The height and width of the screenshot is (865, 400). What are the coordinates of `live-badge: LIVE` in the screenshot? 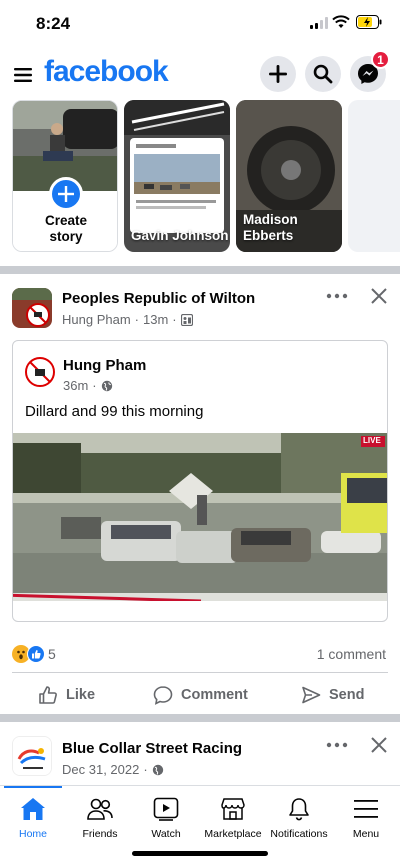 It's located at (372, 440).